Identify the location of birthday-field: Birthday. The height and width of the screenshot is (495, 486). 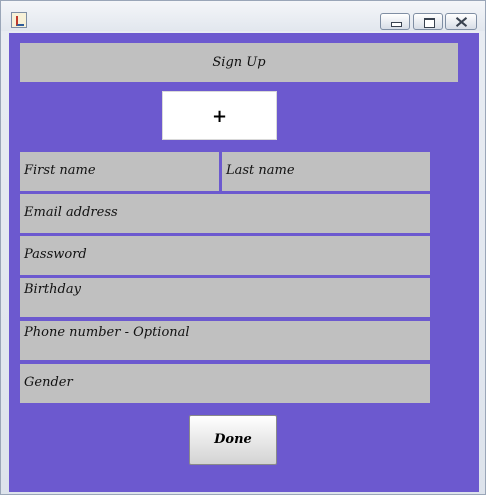
(225, 297).